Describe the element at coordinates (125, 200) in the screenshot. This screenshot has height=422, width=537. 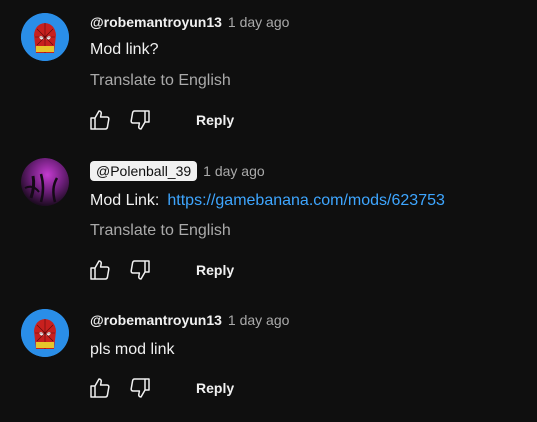
I see `comment-label: Mod Link:` at that location.